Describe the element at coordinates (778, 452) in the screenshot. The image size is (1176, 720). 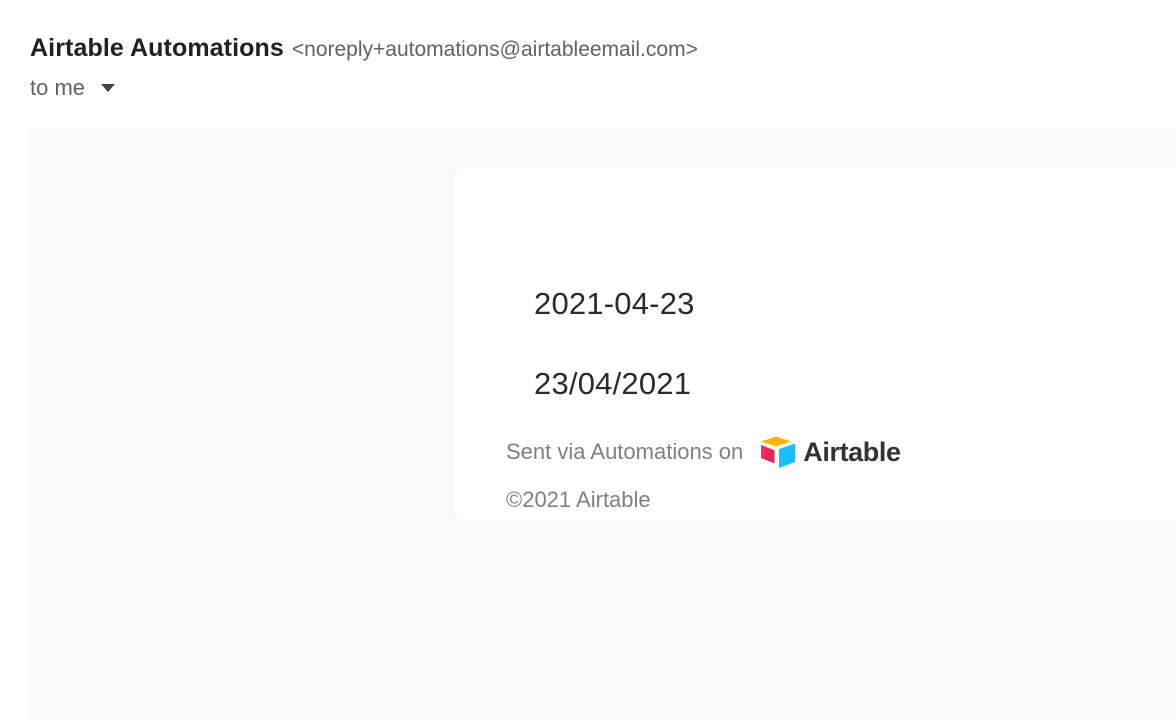
I see `airtable-logo-icon` at that location.